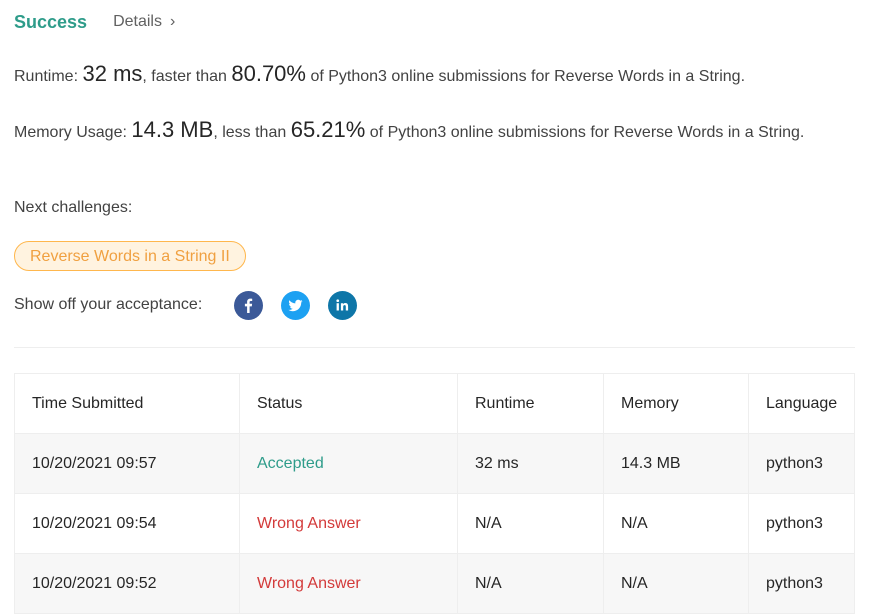 The height and width of the screenshot is (614, 871). What do you see at coordinates (250, 132) in the screenshot?
I see `memory-mid: , less than` at bounding box center [250, 132].